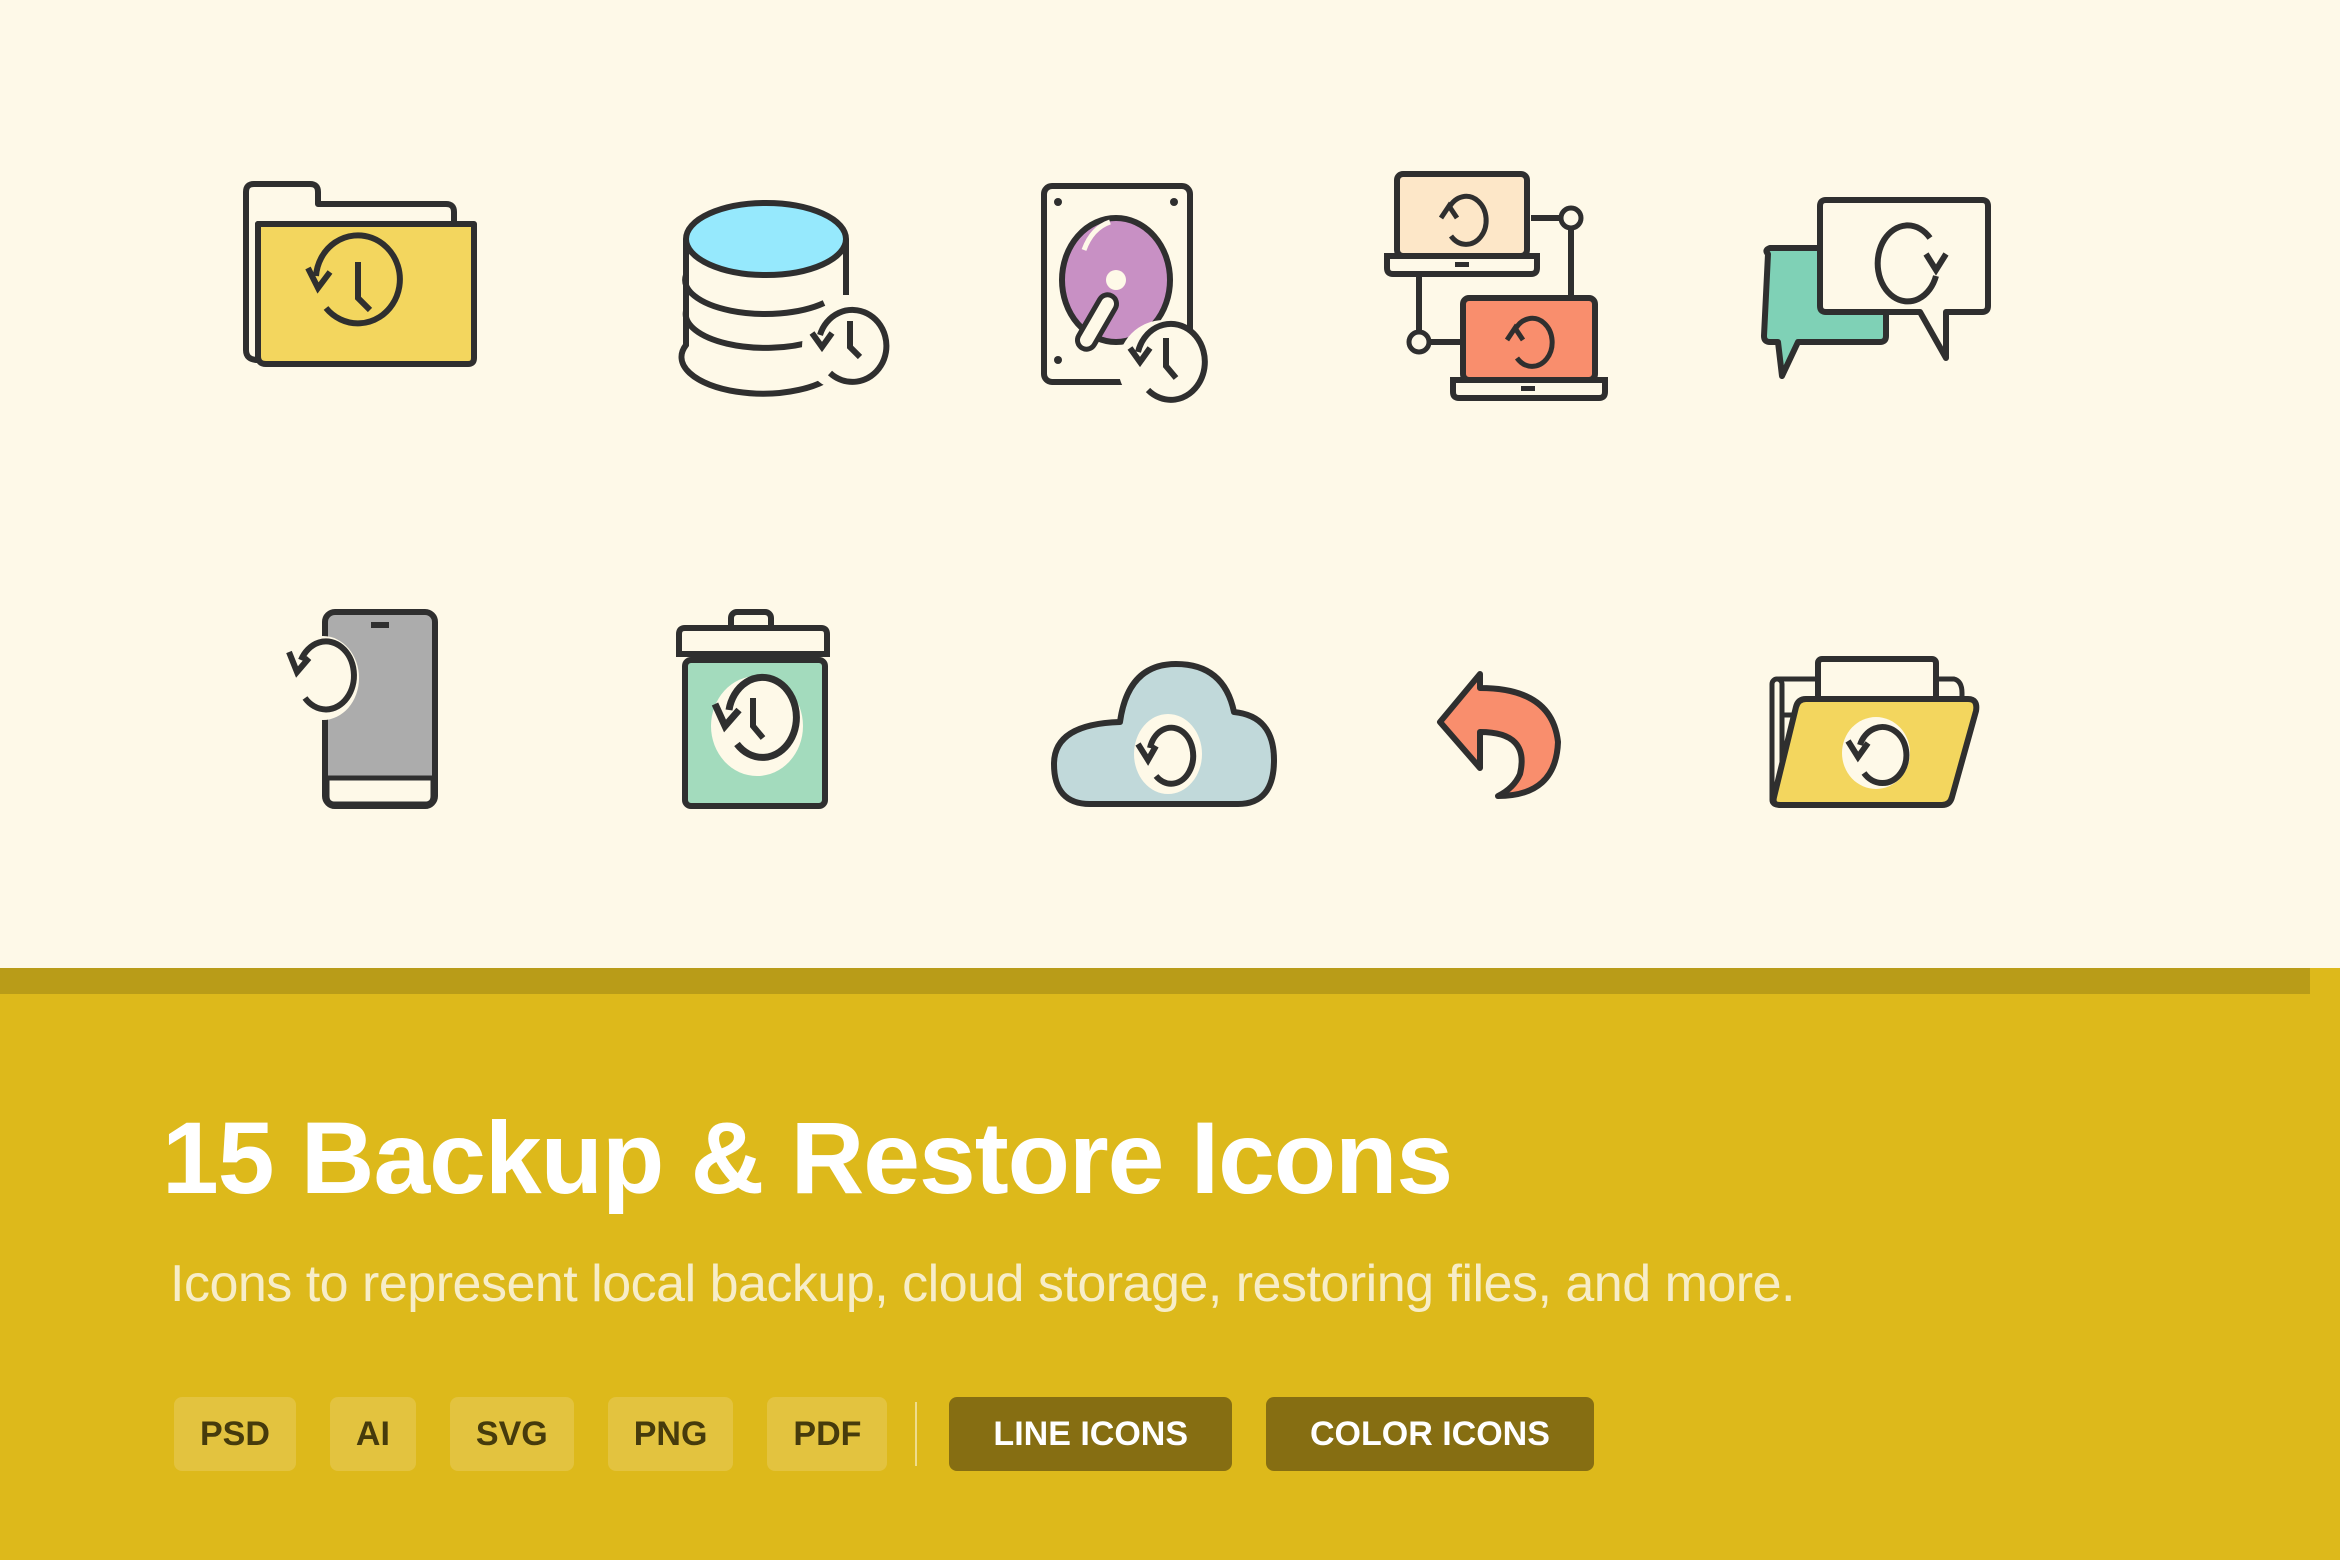 The image size is (2340, 1560). I want to click on folder-history-icon, so click(358, 276).